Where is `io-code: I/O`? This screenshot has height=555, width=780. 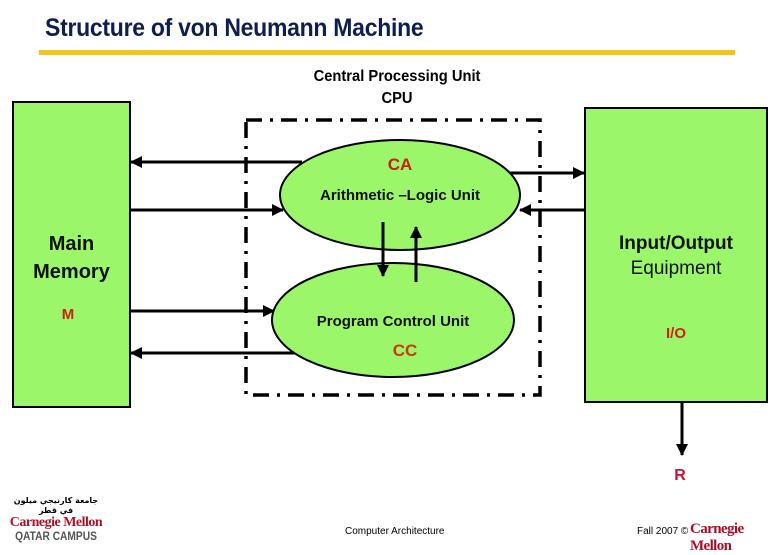 io-code: I/O is located at coordinates (675, 333).